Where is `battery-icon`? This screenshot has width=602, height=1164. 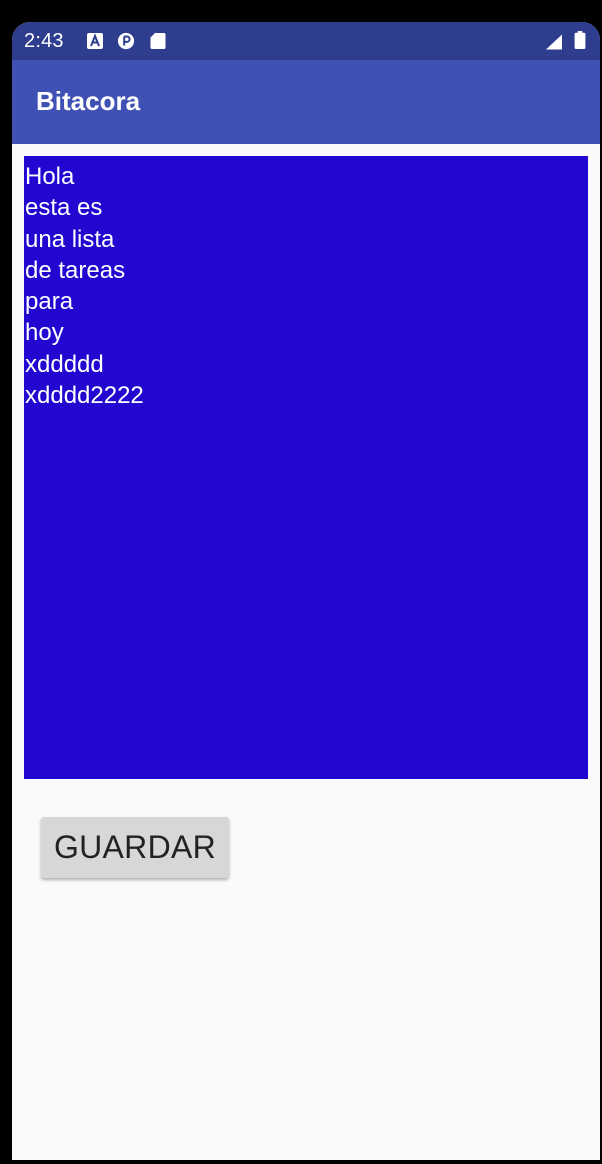
battery-icon is located at coordinates (580, 40).